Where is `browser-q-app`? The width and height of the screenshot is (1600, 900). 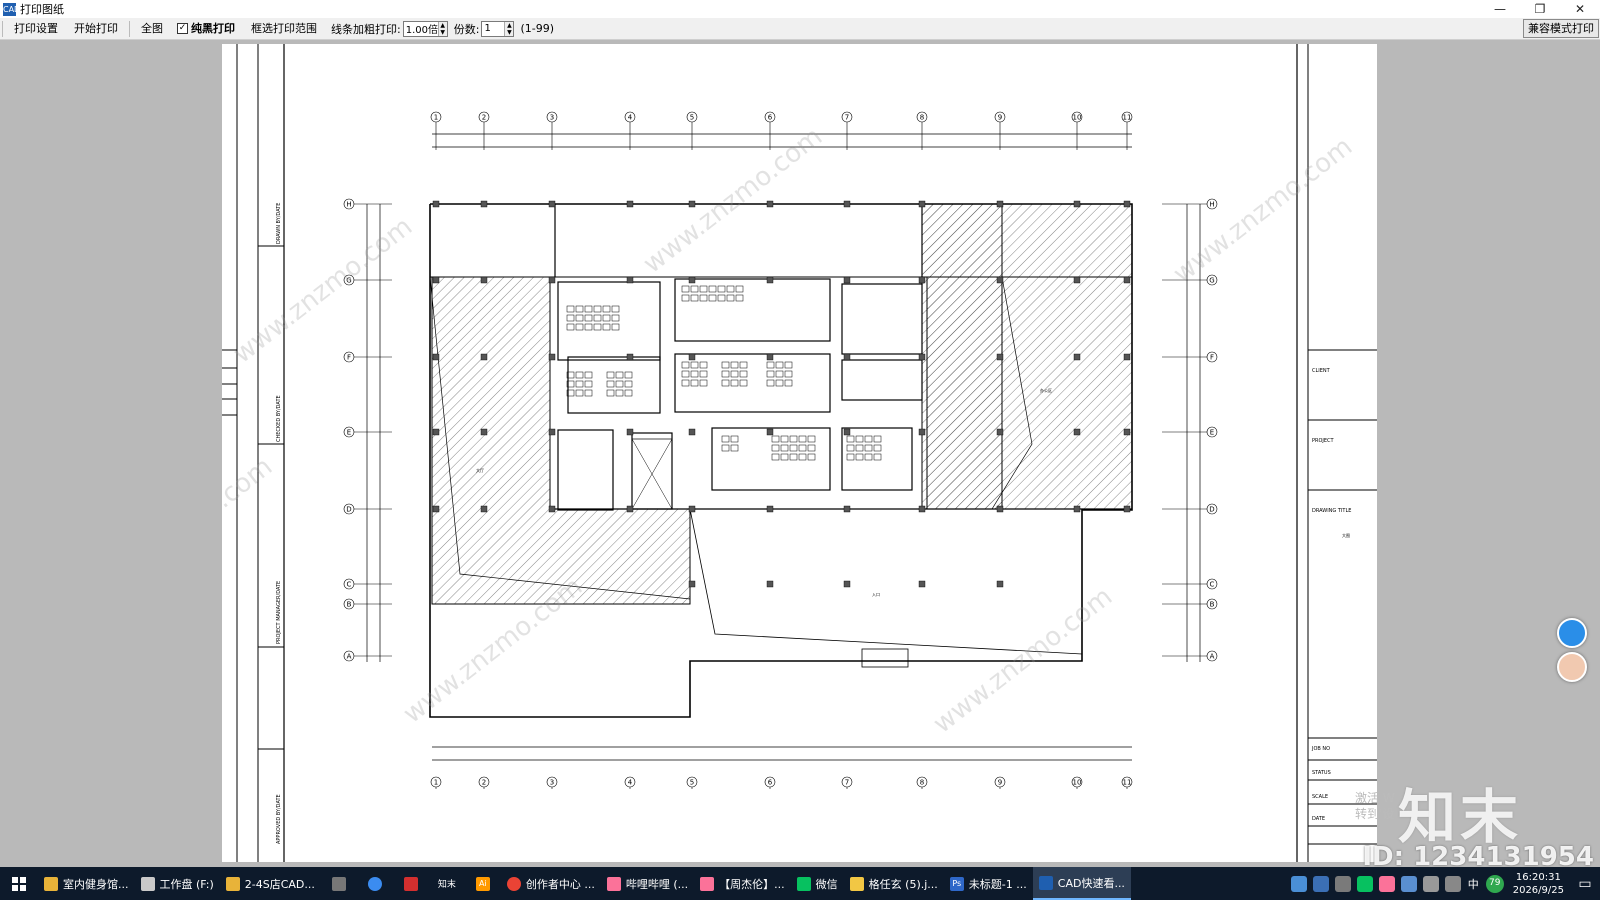
browser-q-app is located at coordinates (375, 883).